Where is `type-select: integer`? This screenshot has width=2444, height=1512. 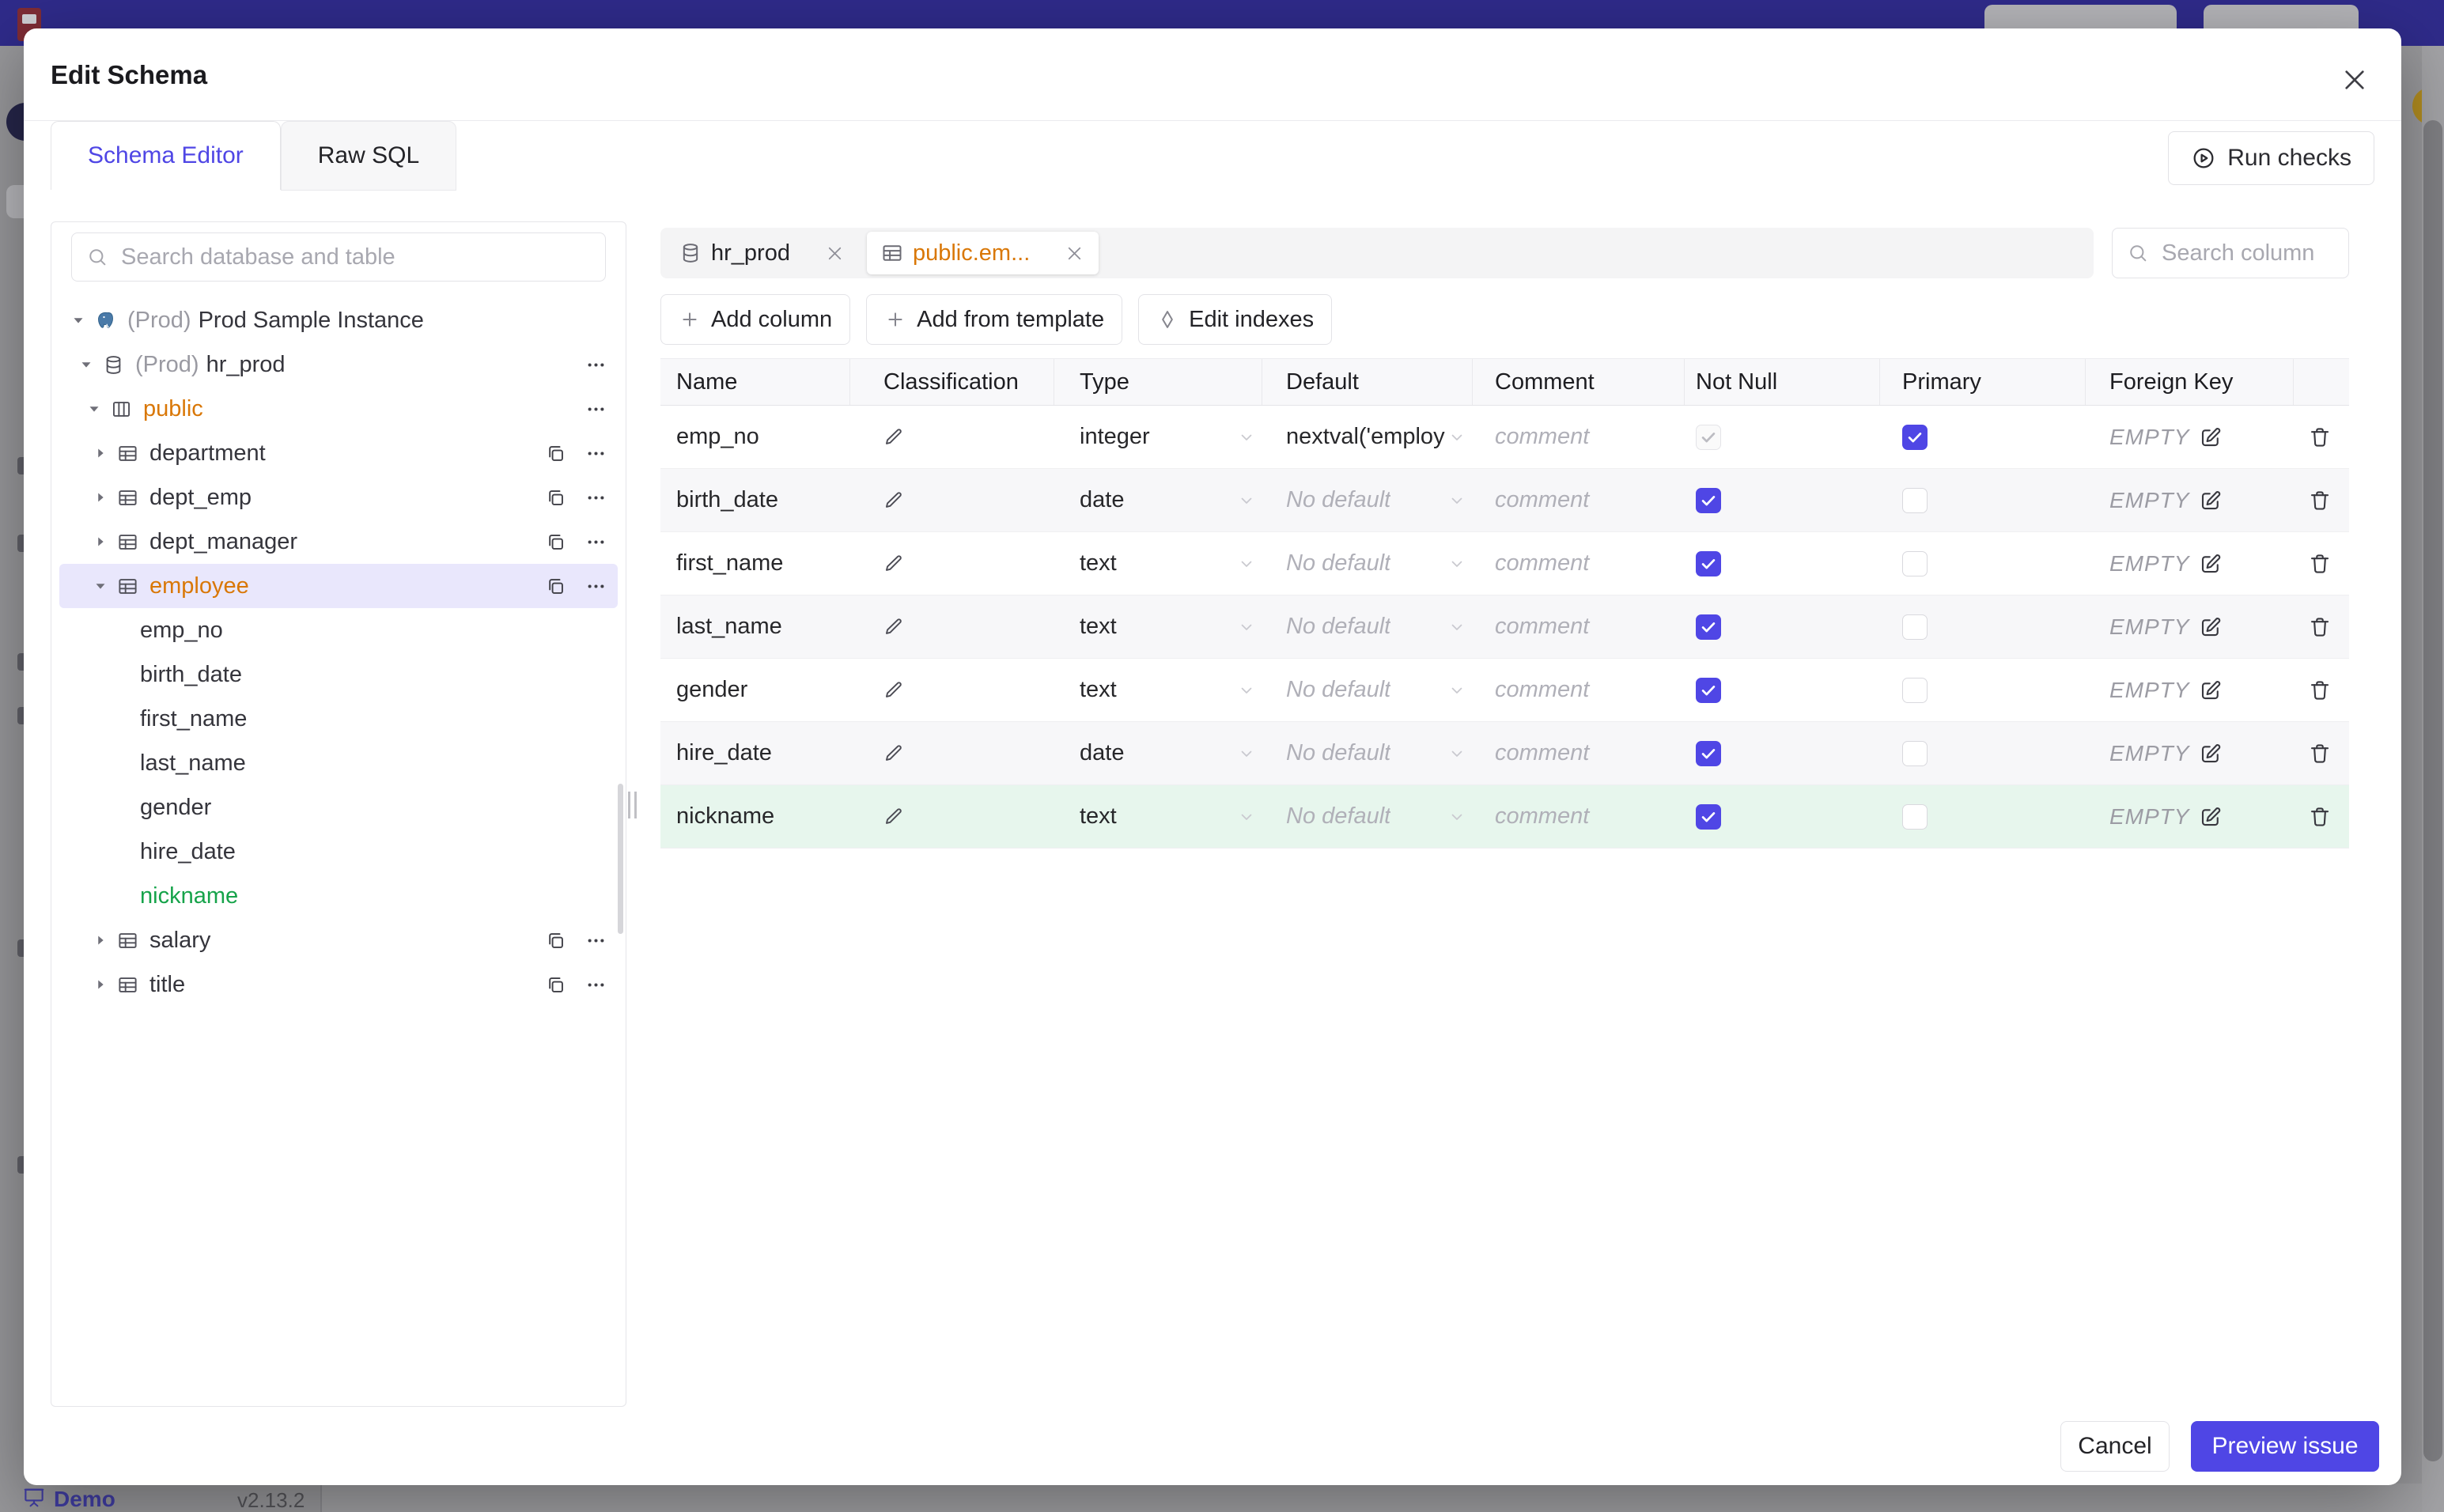
type-select: integer is located at coordinates (1158, 437).